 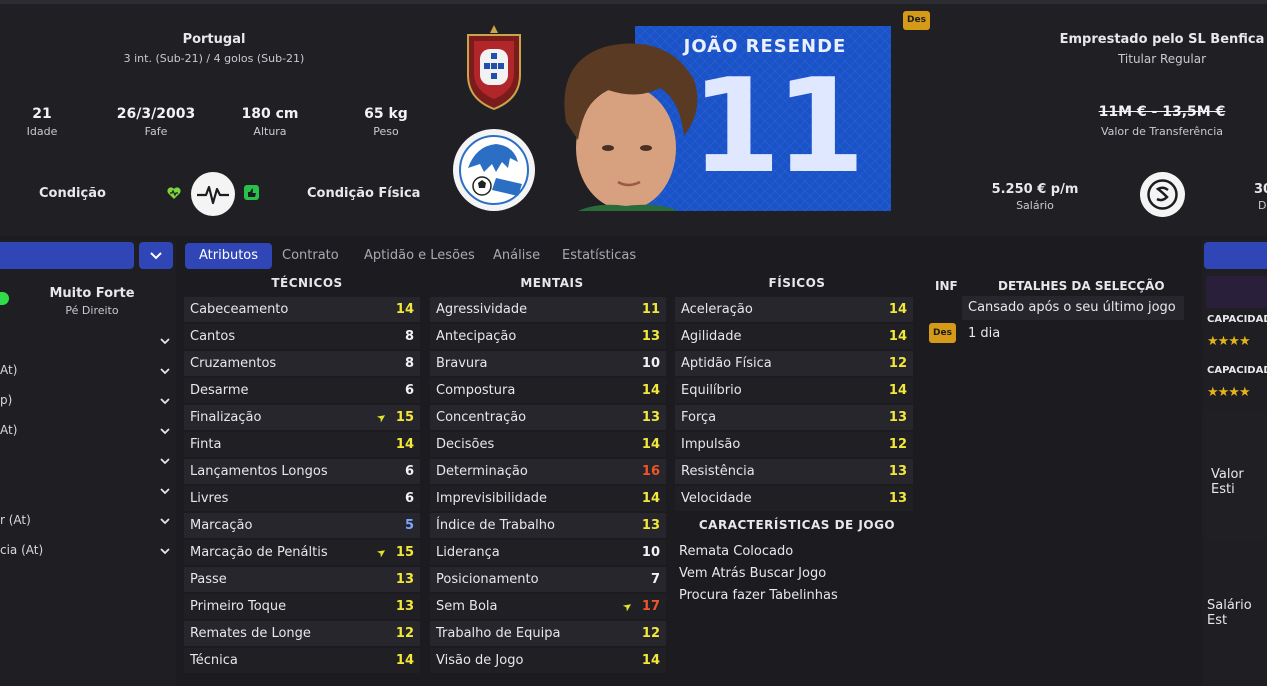 What do you see at coordinates (548, 417) in the screenshot?
I see `attribute-row: Concentração 13` at bounding box center [548, 417].